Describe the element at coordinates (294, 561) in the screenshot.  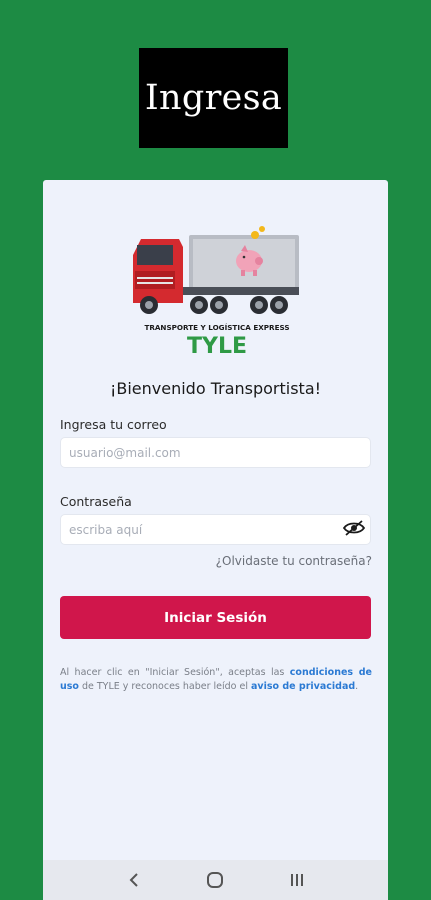
I see `forgot-password-link: ¿Olvidaste tu contraseña?` at that location.